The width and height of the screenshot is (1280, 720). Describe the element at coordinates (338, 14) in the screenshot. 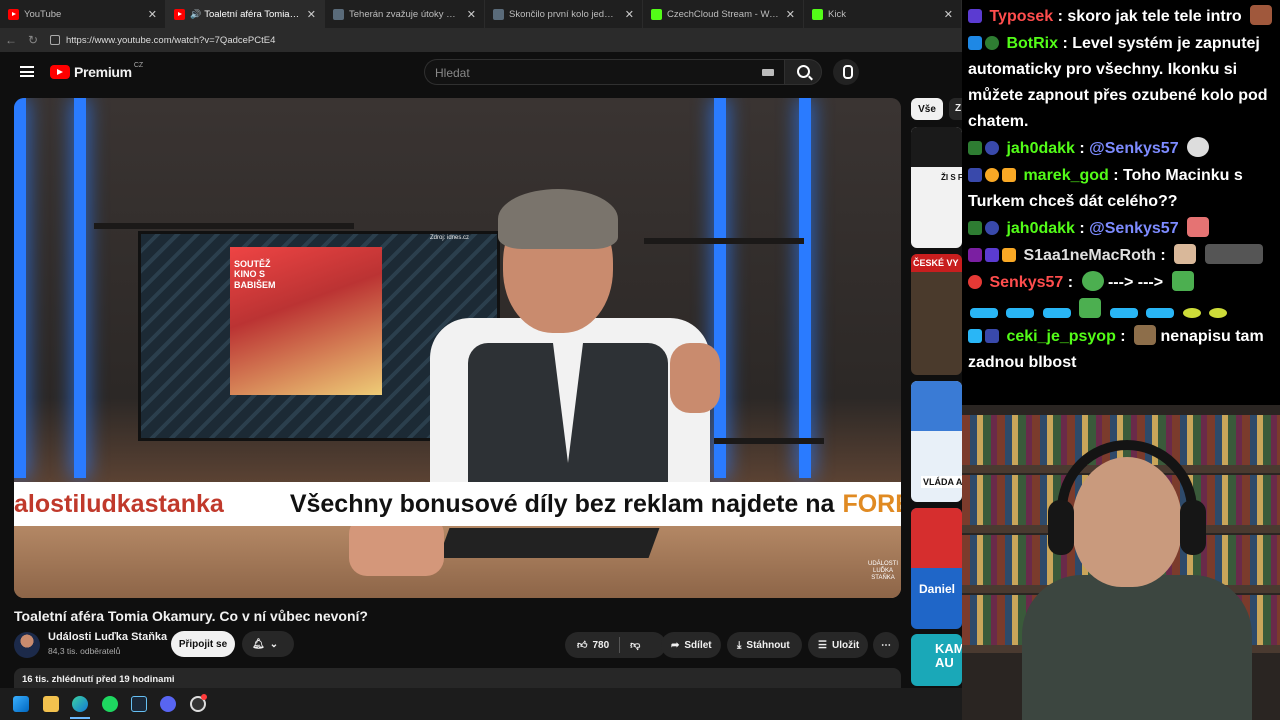

I see `news-favicon-icon` at that location.